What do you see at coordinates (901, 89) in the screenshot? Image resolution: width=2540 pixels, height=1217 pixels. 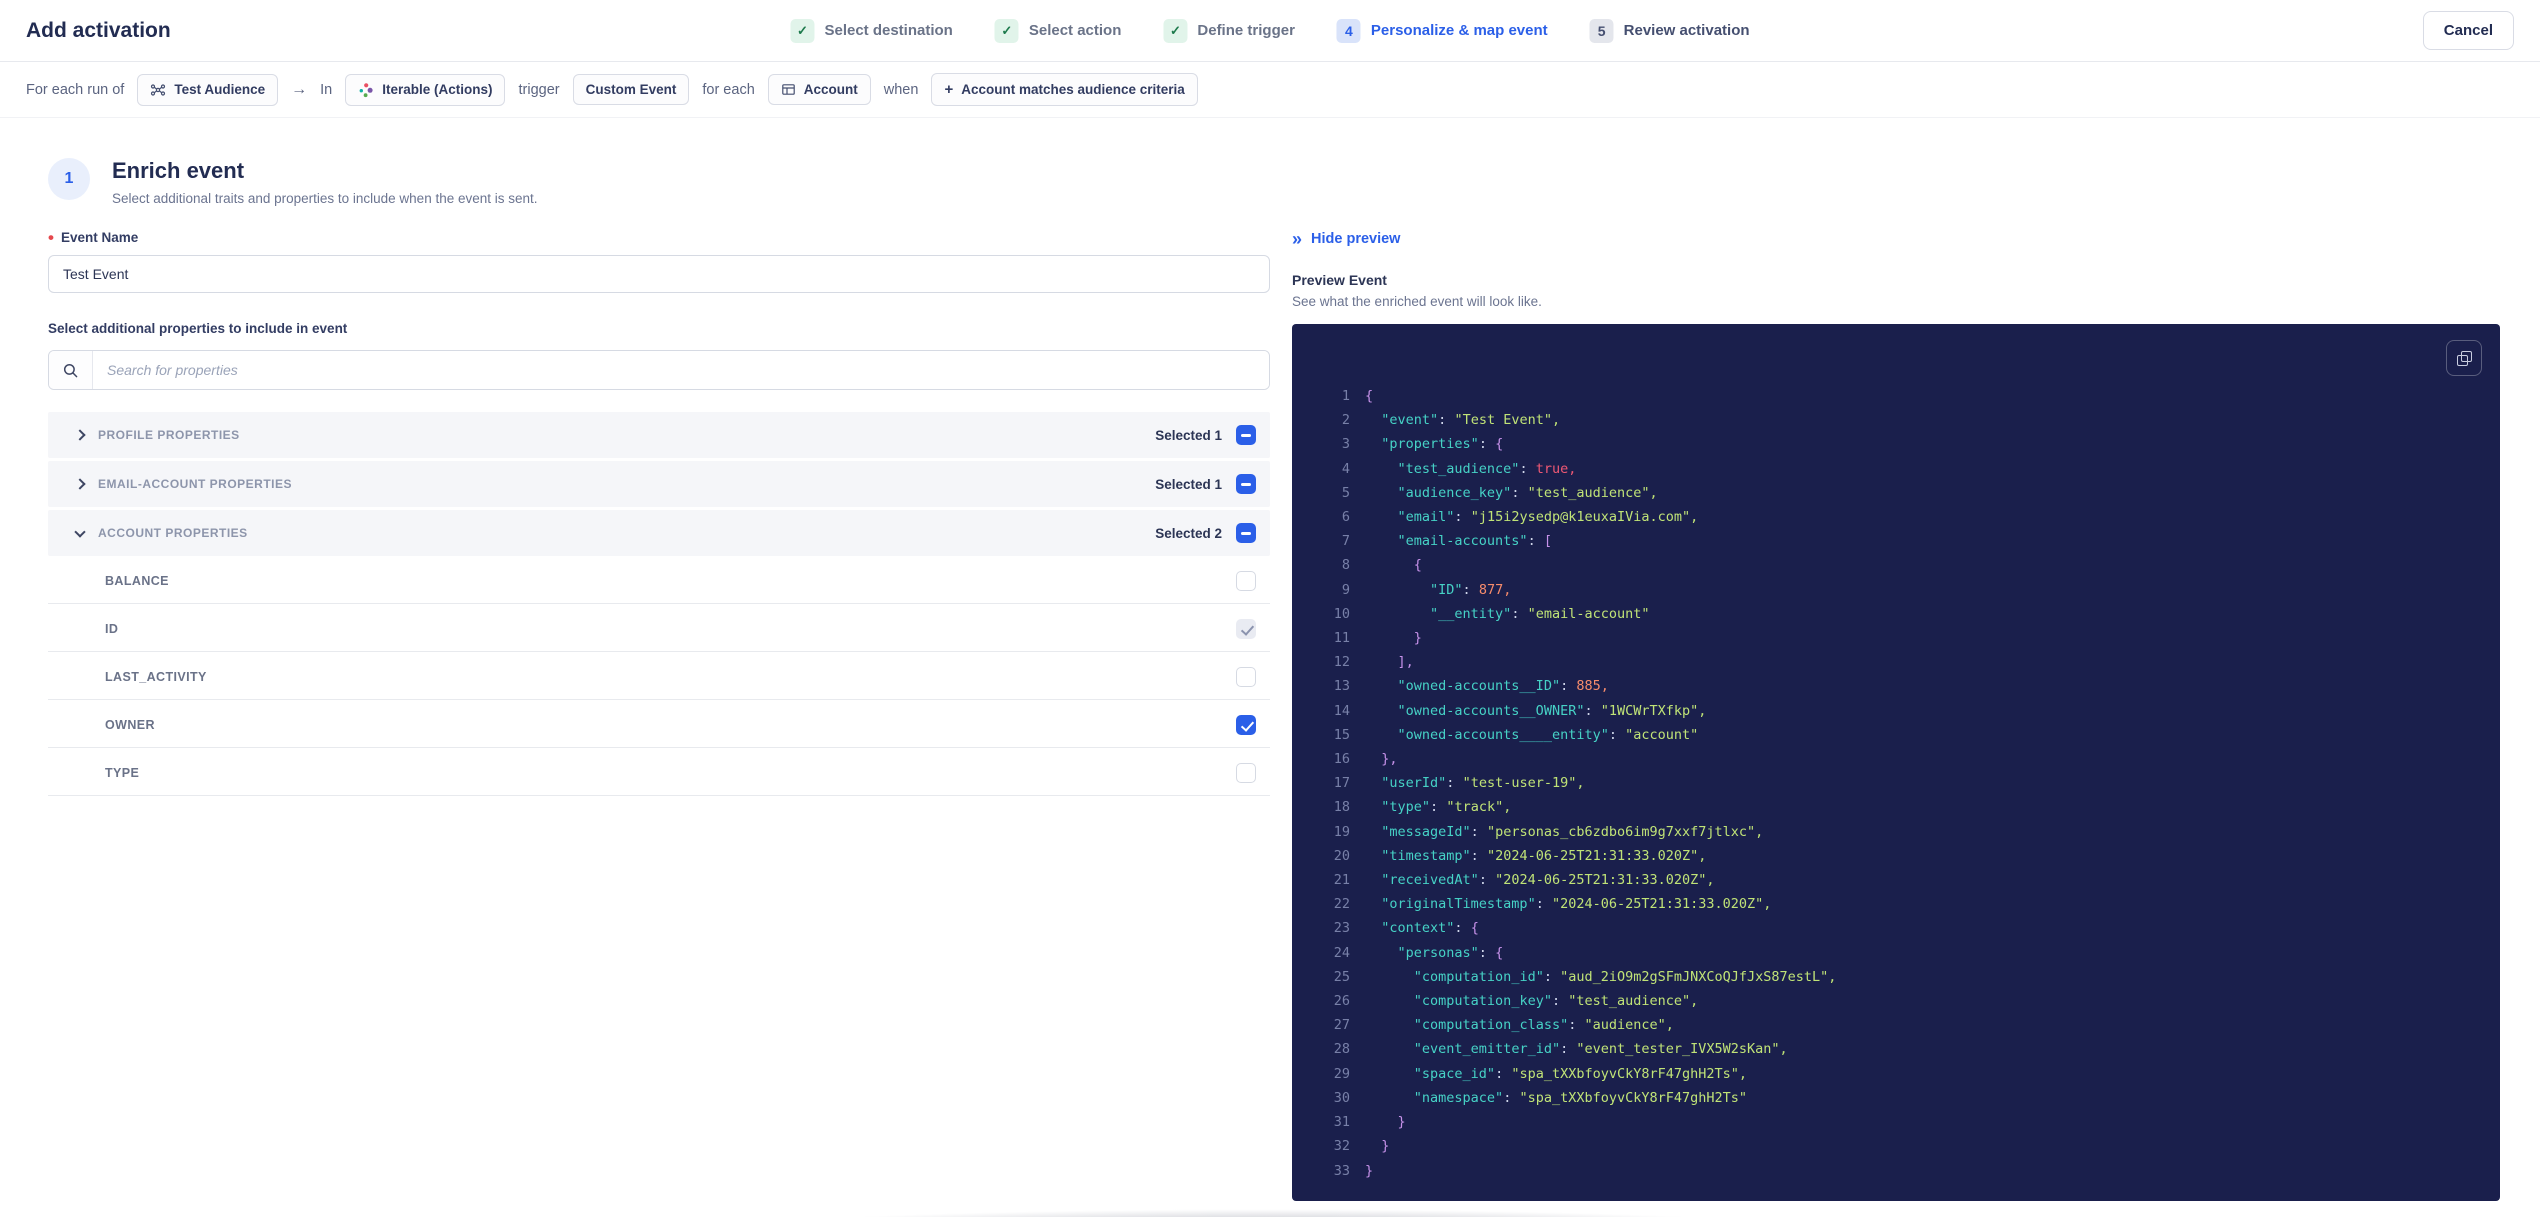 I see `when-label: when` at bounding box center [901, 89].